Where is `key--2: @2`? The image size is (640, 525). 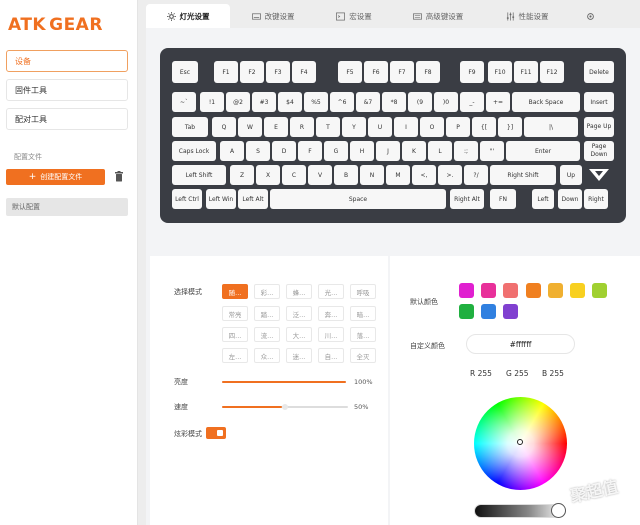
key--2: @2 is located at coordinates (238, 102).